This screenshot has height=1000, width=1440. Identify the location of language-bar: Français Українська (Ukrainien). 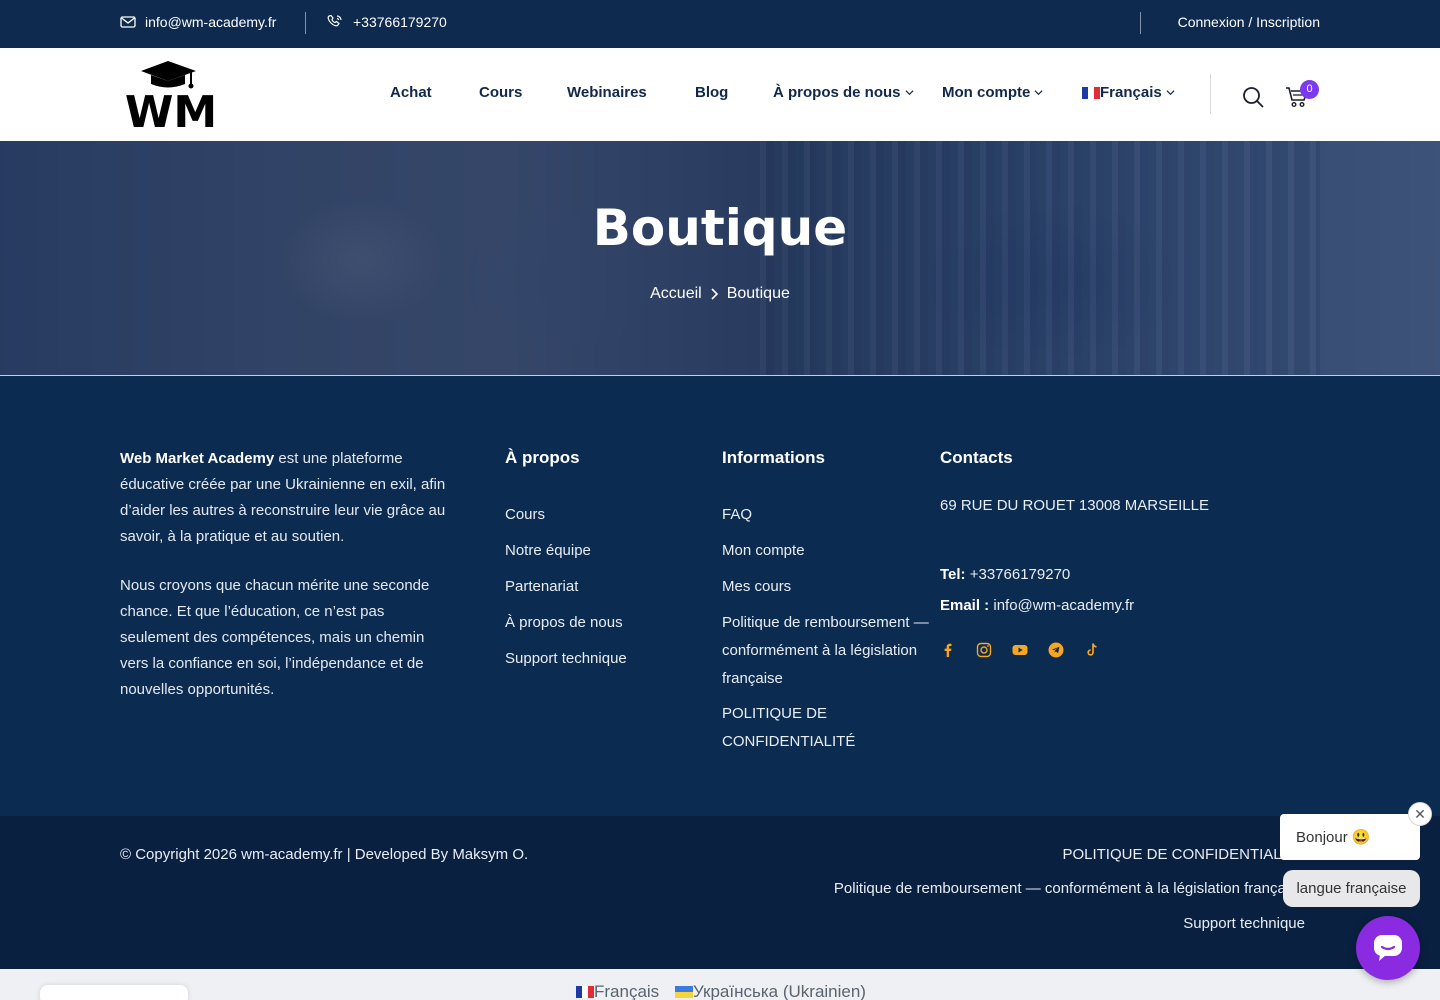
(720, 984).